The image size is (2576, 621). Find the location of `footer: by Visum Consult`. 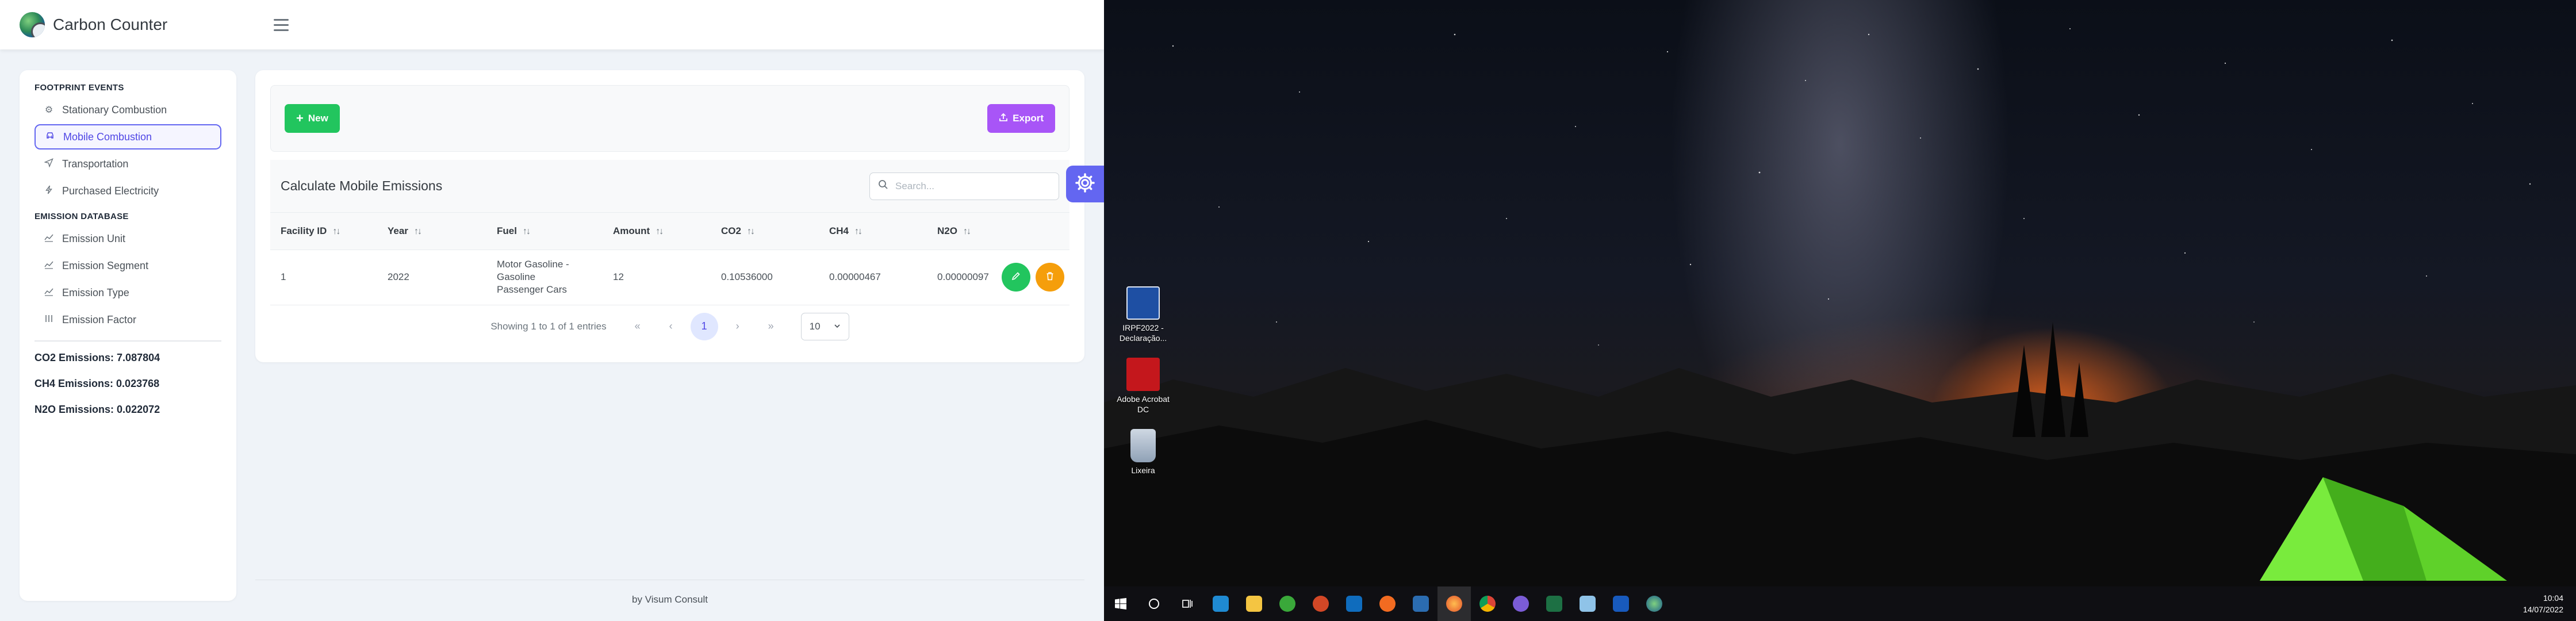

footer: by Visum Consult is located at coordinates (669, 592).